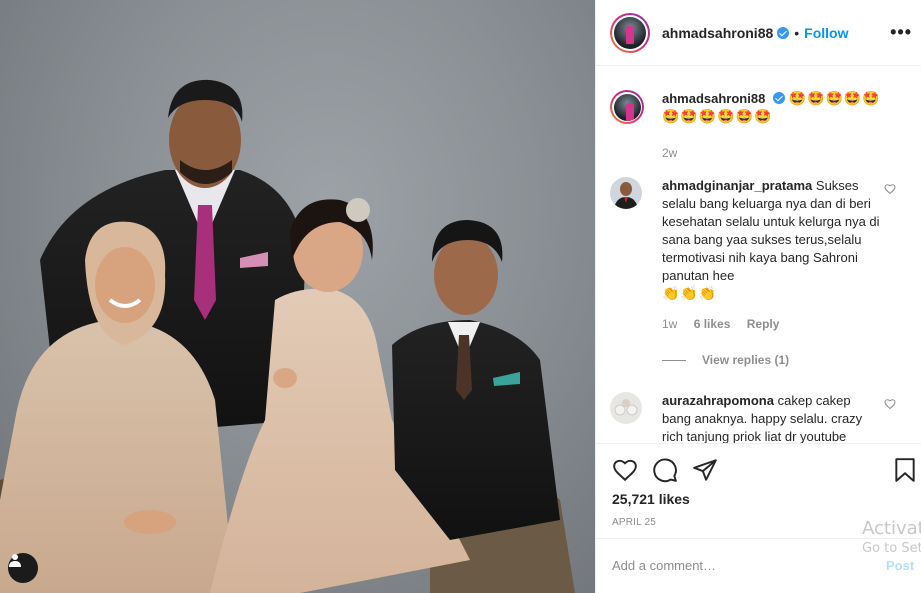  What do you see at coordinates (634, 522) in the screenshot?
I see `post-date: APRIL 25` at bounding box center [634, 522].